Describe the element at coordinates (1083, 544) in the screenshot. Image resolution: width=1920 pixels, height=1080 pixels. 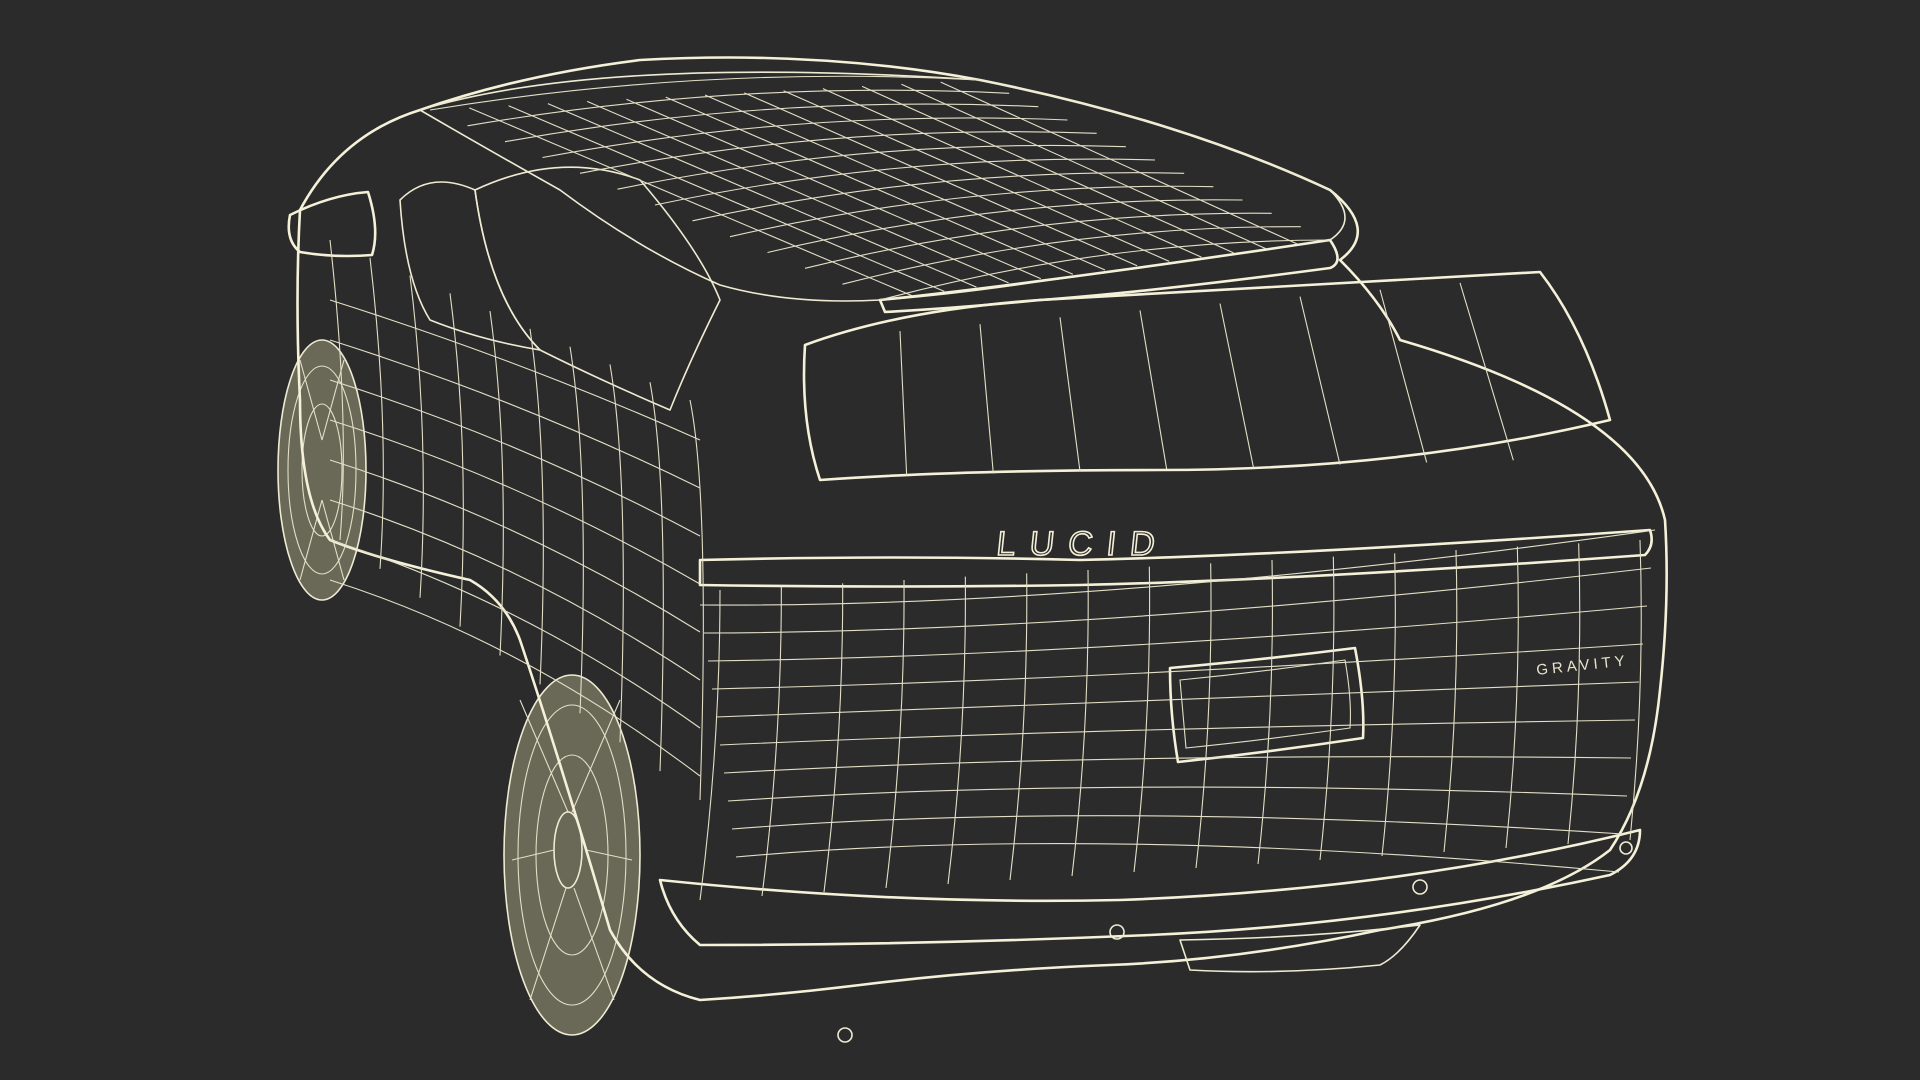
I see `rear-emblem-text: LUCID` at that location.